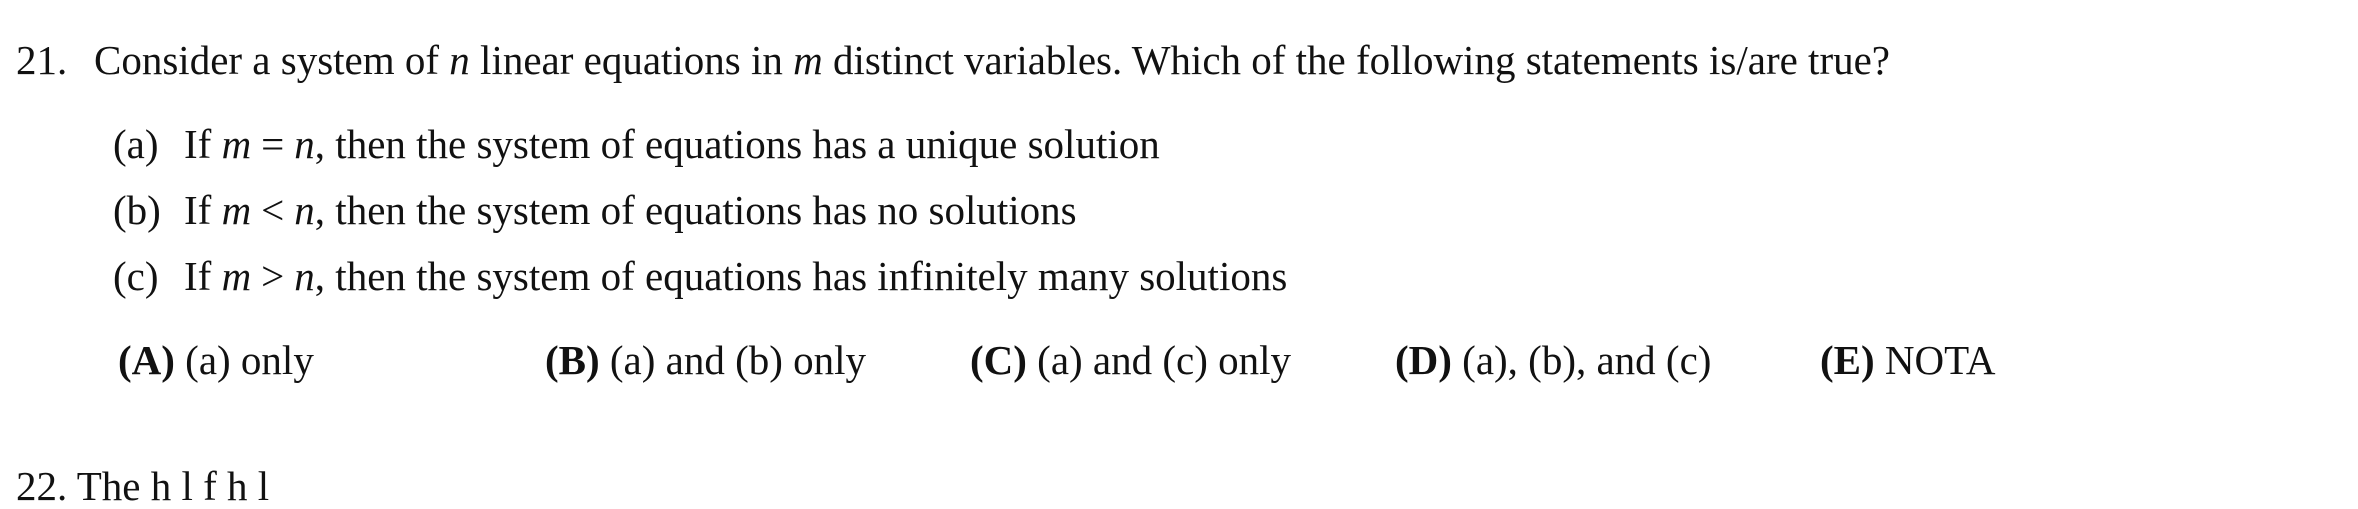 This screenshot has width=2358, height=509. I want to click on statement-c-operator: >, so click(273, 276).